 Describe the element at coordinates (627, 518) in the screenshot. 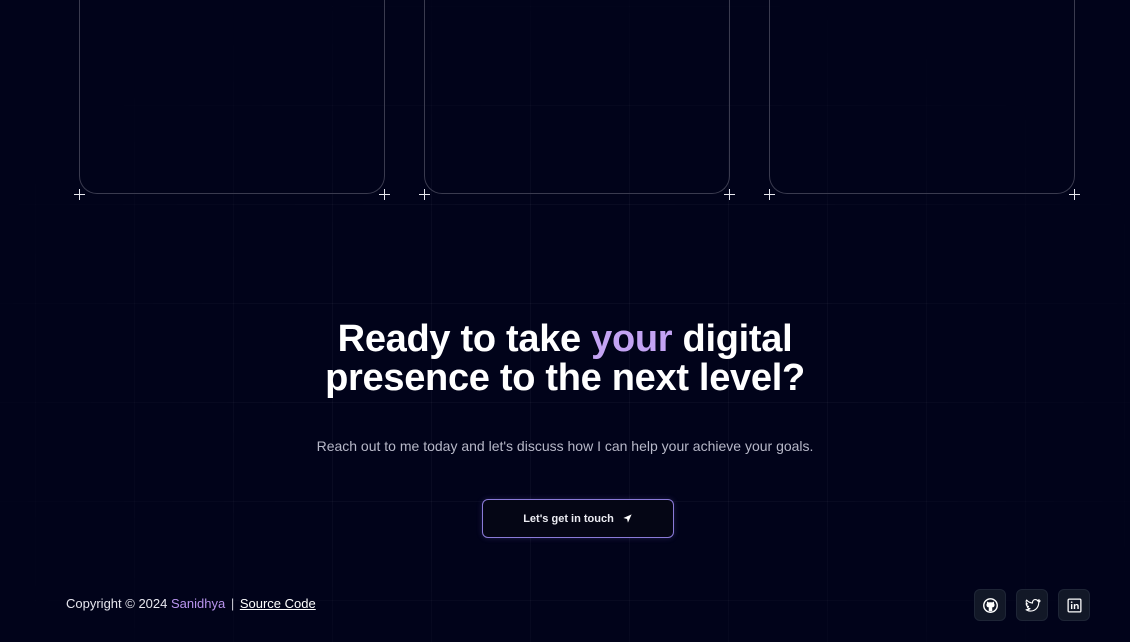

I see `send-arrow-icon` at that location.